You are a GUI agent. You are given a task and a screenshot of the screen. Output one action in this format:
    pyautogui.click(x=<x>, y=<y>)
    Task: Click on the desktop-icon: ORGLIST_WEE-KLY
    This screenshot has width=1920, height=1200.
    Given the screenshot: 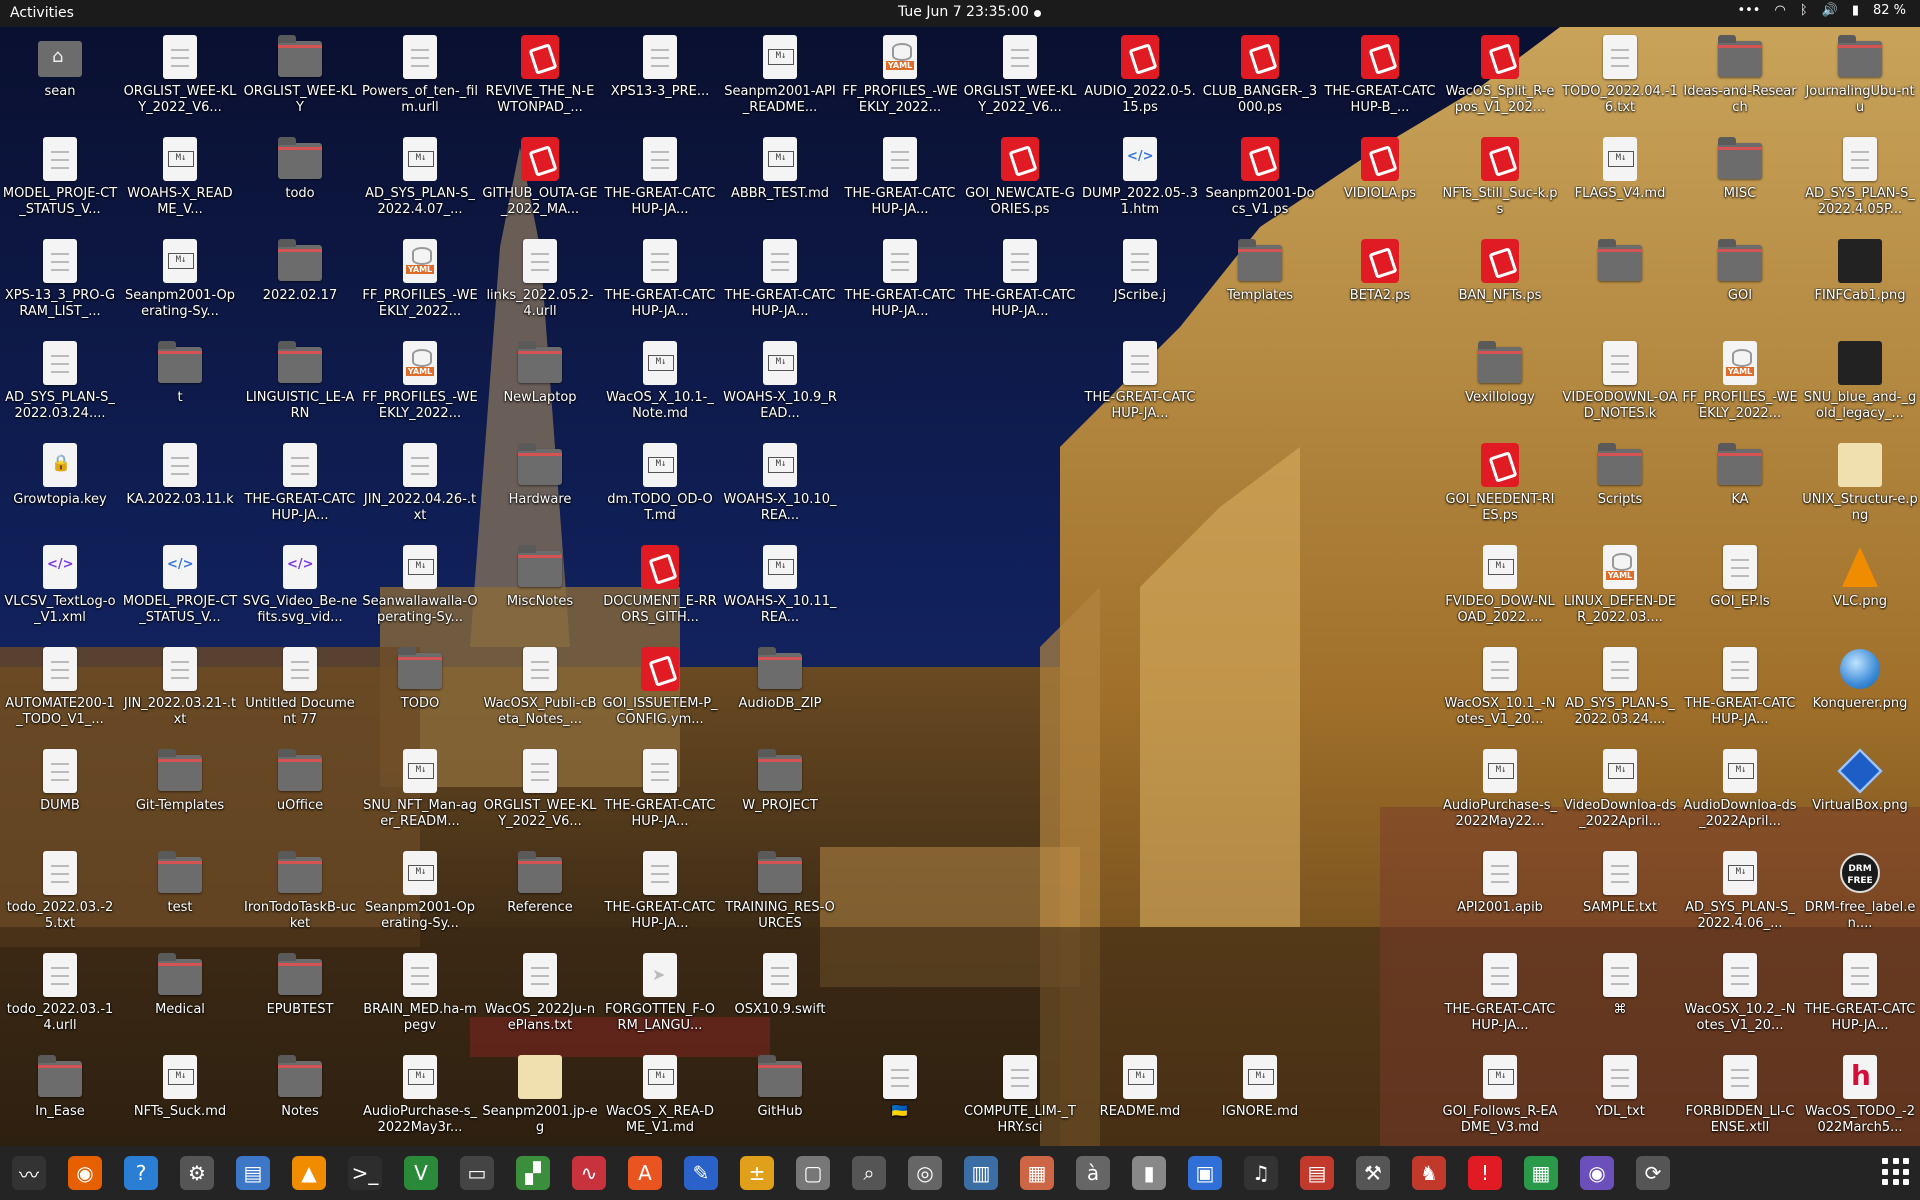 What is the action you would take?
    pyautogui.click(x=300, y=80)
    